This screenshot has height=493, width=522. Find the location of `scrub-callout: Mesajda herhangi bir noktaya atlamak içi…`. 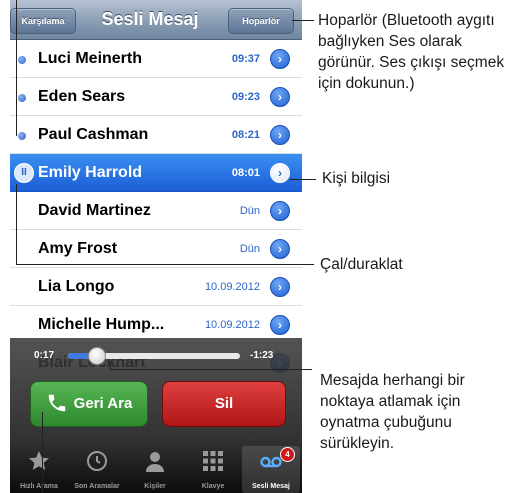

scrub-callout: Mesajda herhangi bir noktaya atlamak içi… is located at coordinates (392, 412).